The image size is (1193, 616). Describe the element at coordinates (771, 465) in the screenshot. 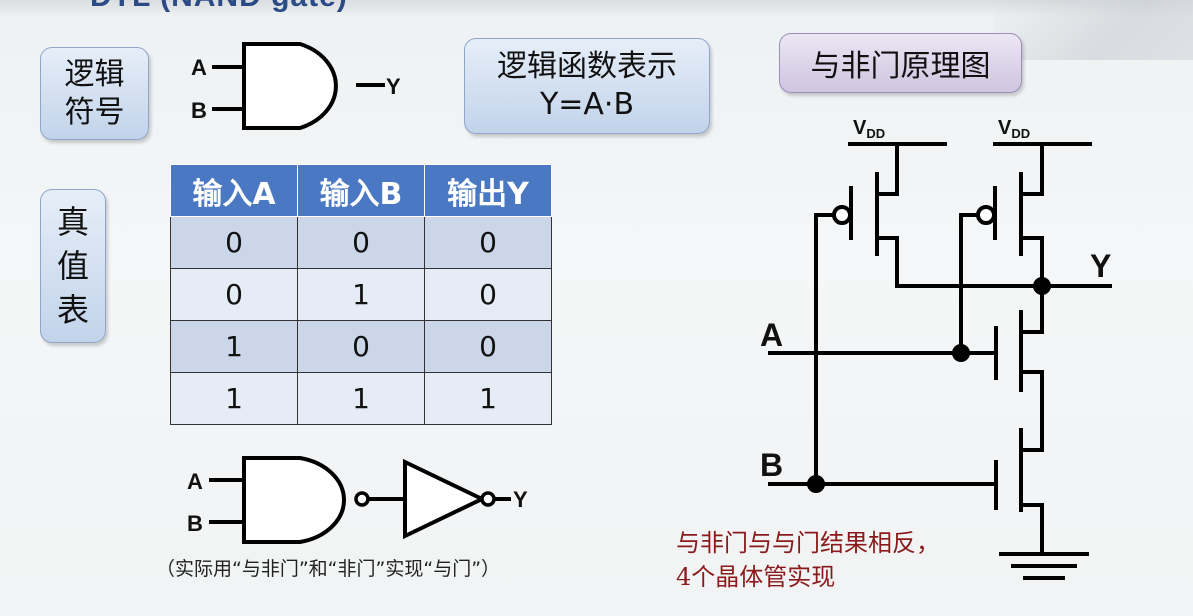

I see `schematic-input-b-label: B` at that location.